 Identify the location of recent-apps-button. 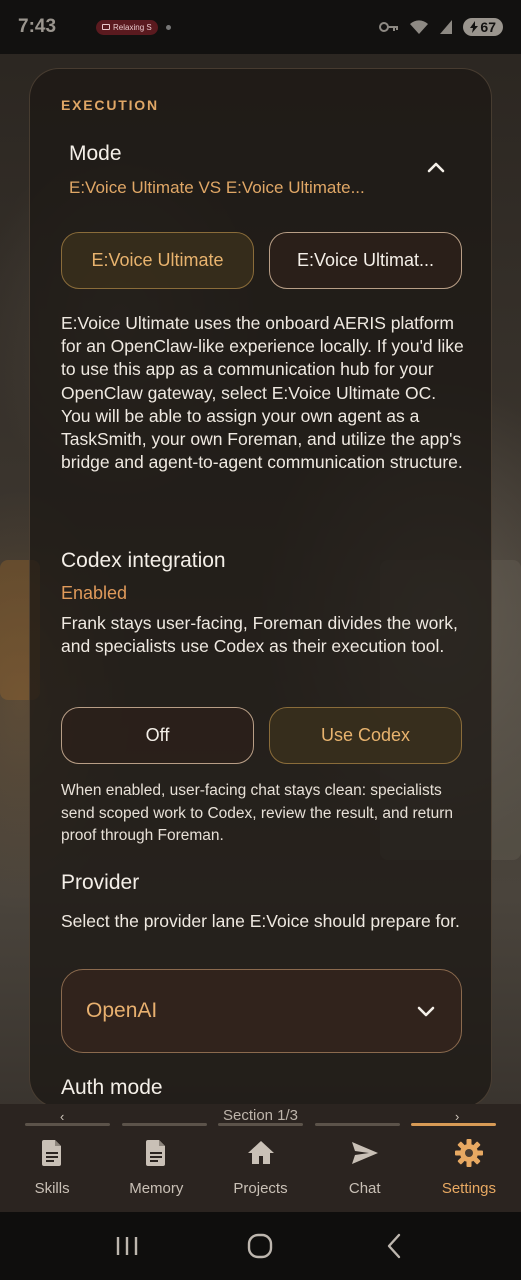
(127, 1246).